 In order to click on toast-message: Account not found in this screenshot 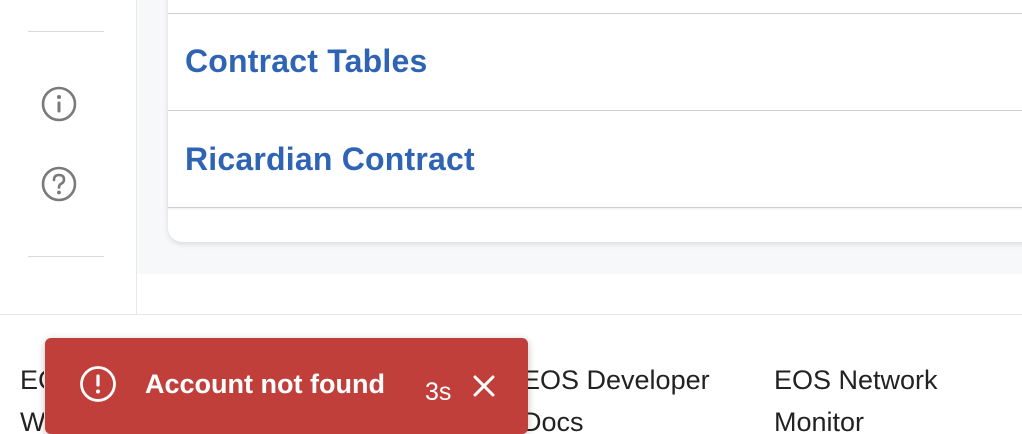, I will do `click(265, 384)`.